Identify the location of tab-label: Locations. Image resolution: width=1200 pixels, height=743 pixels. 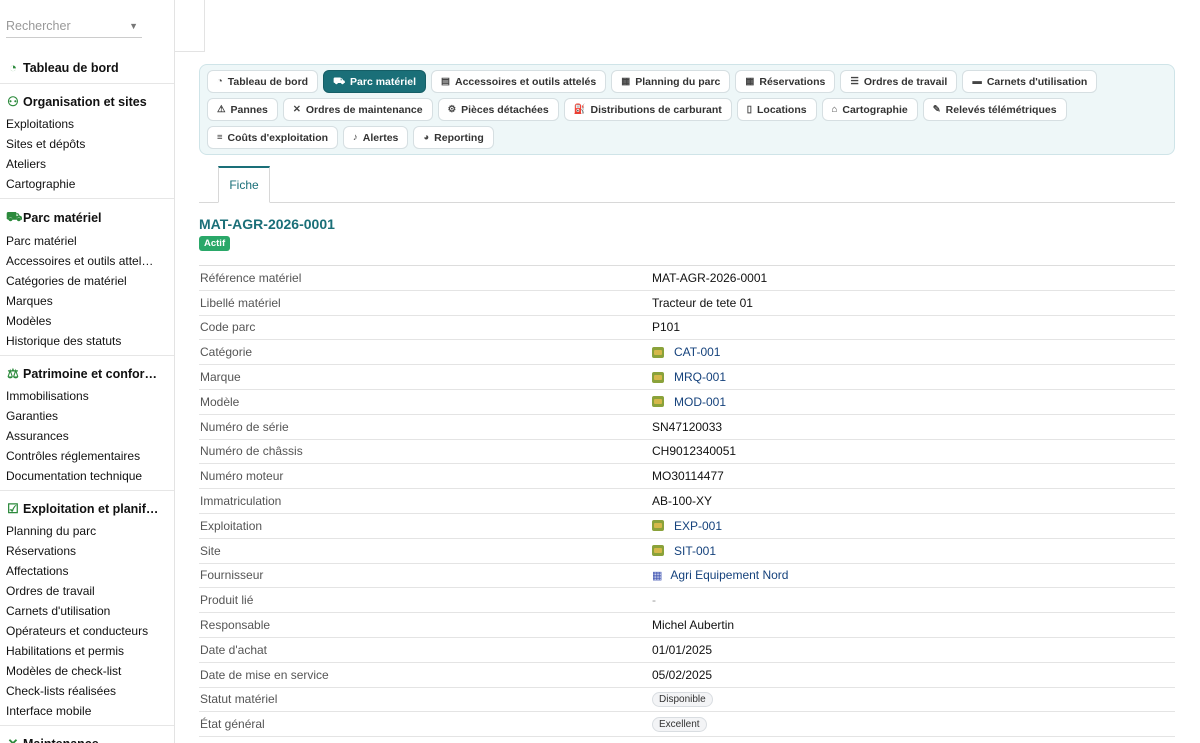
(782, 109).